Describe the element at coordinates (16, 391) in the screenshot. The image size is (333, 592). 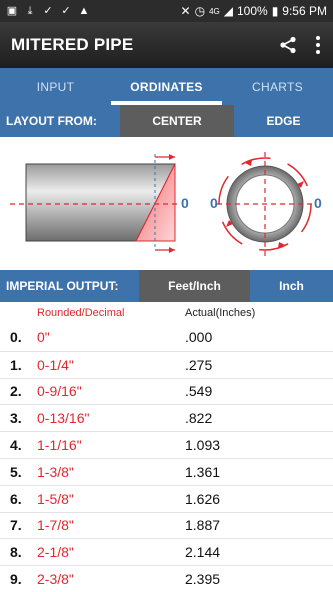
I see `row-index: 2.` at that location.